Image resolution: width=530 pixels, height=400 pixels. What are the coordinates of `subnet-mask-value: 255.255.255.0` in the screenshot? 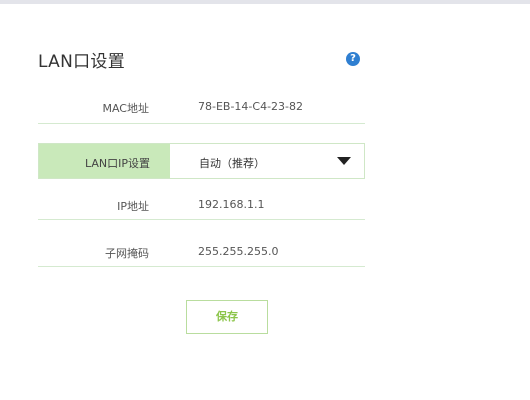 It's located at (238, 251).